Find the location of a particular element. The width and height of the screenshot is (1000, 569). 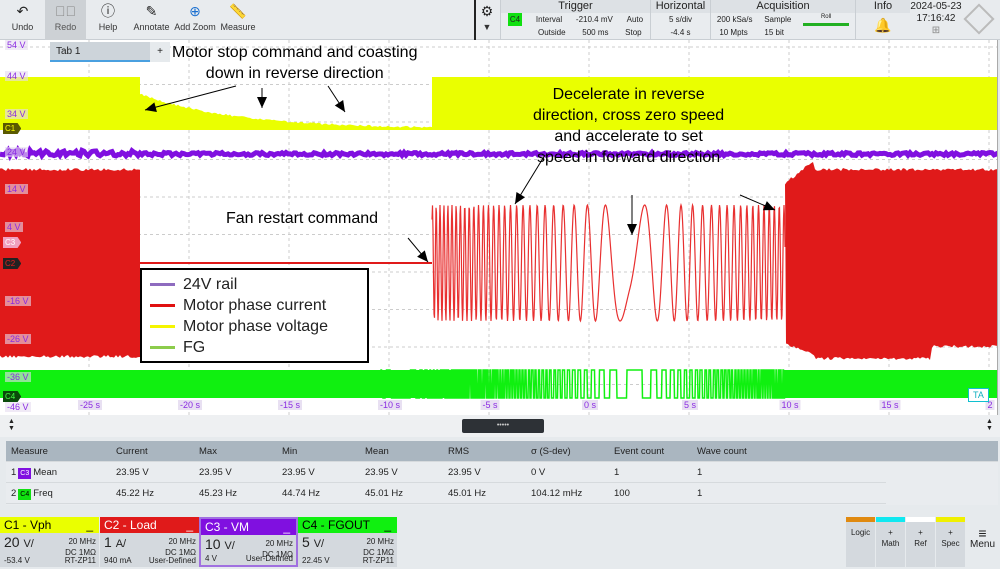

rs-logo is located at coordinates (978, 18).